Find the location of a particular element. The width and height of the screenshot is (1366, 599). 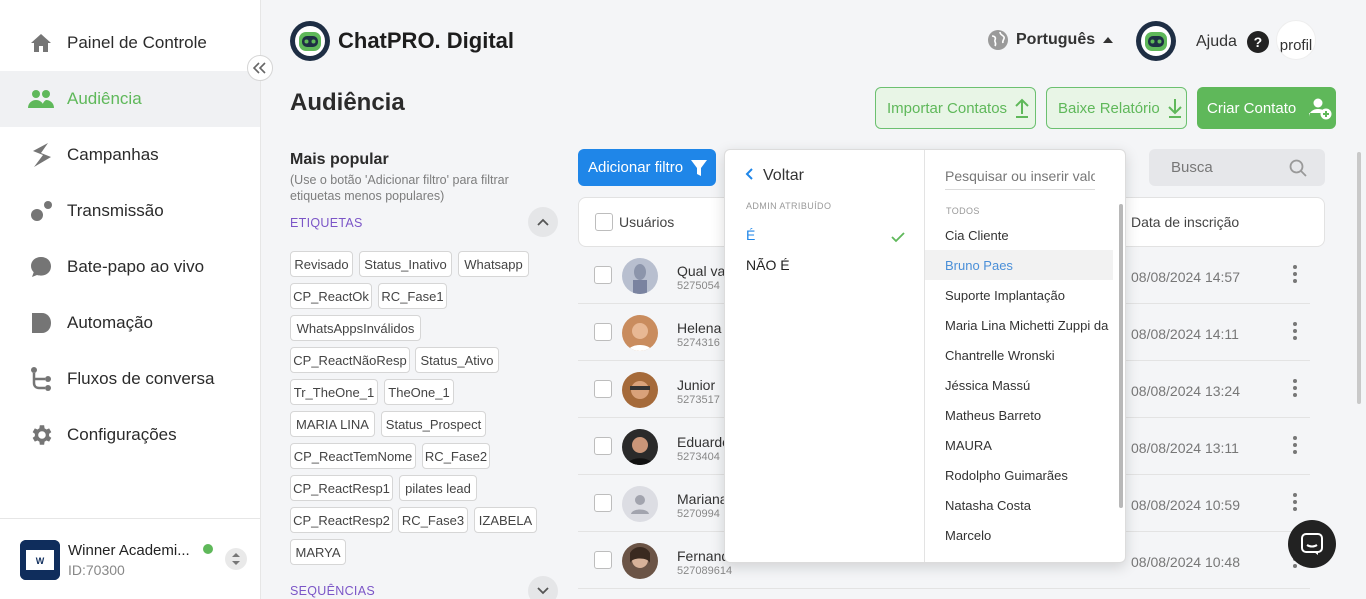

search-input: Busca is located at coordinates (1237, 167).